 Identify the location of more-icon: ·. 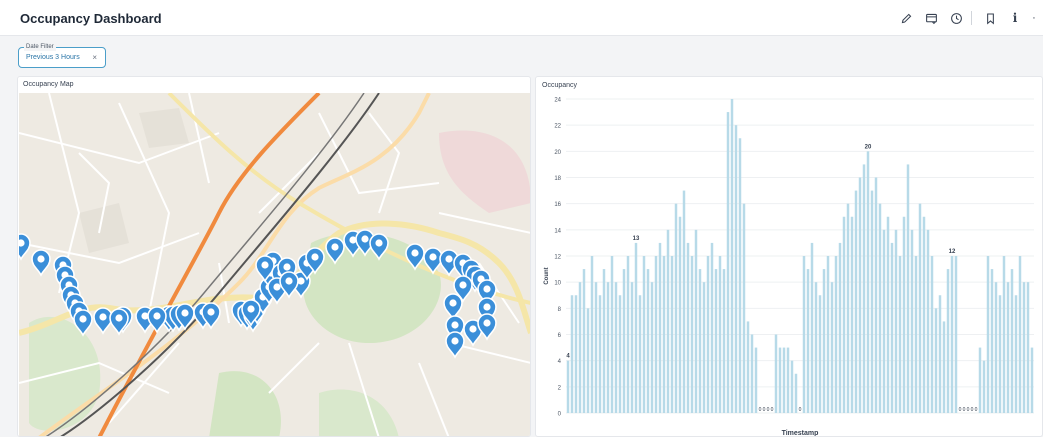
(1034, 18).